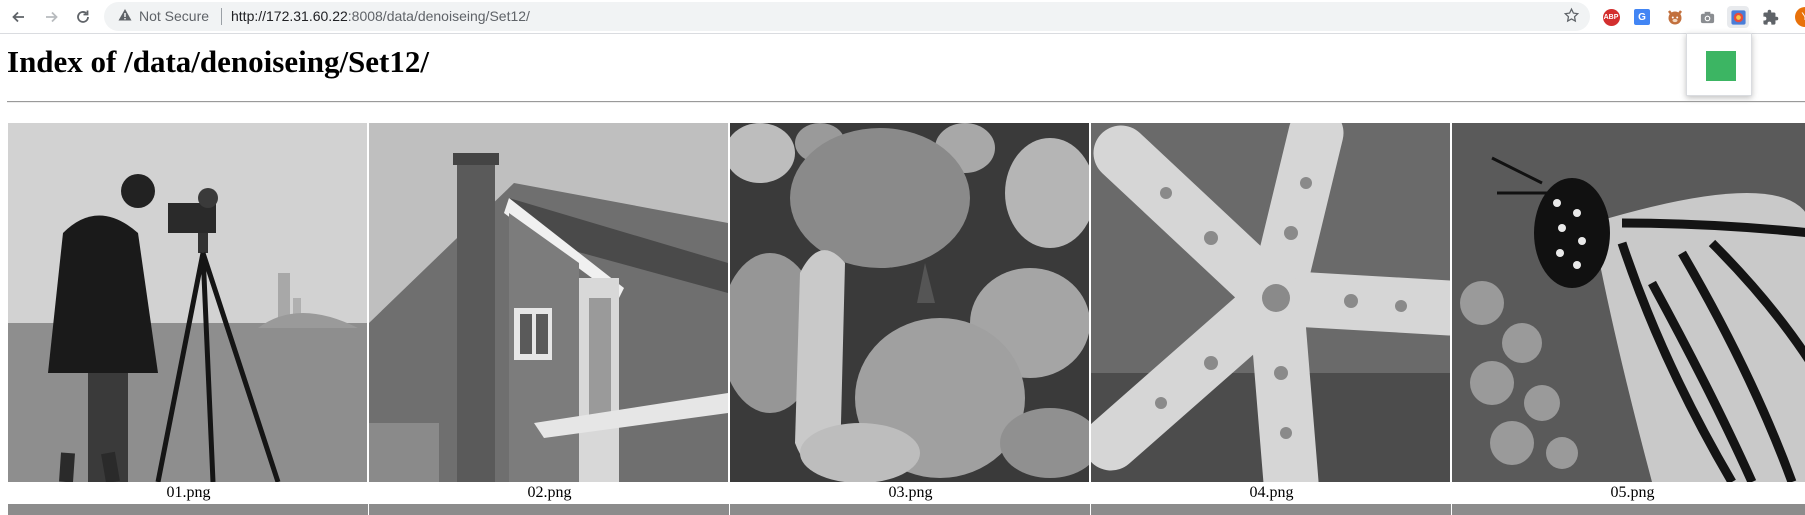 The width and height of the screenshot is (1805, 515). Describe the element at coordinates (1770, 17) in the screenshot. I see `puzzle-icon` at that location.